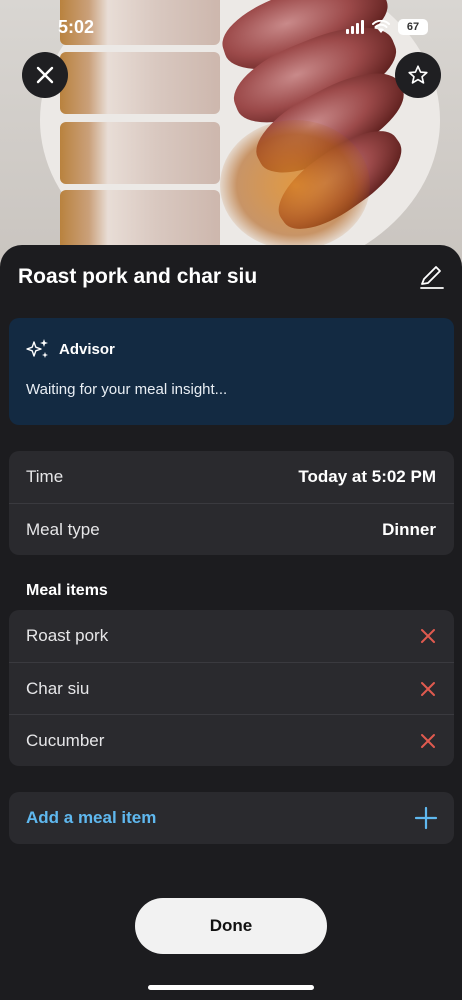 The image size is (462, 1000). What do you see at coordinates (355, 27) in the screenshot?
I see `cellular-signal-icon` at bounding box center [355, 27].